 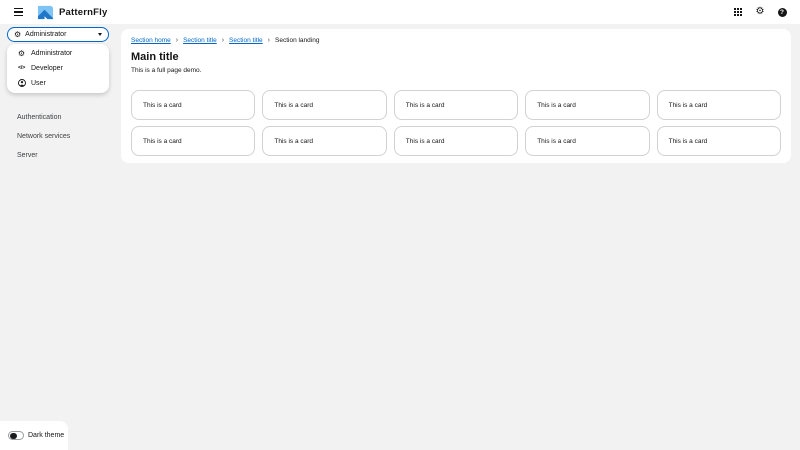 What do you see at coordinates (21, 83) in the screenshot?
I see `user-icon` at bounding box center [21, 83].